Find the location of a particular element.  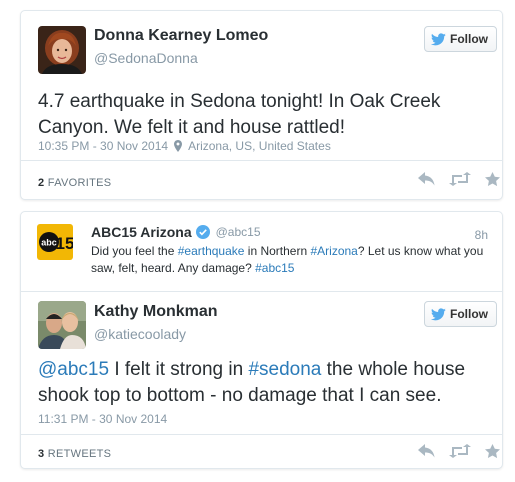

avatar-kathy is located at coordinates (62, 325).